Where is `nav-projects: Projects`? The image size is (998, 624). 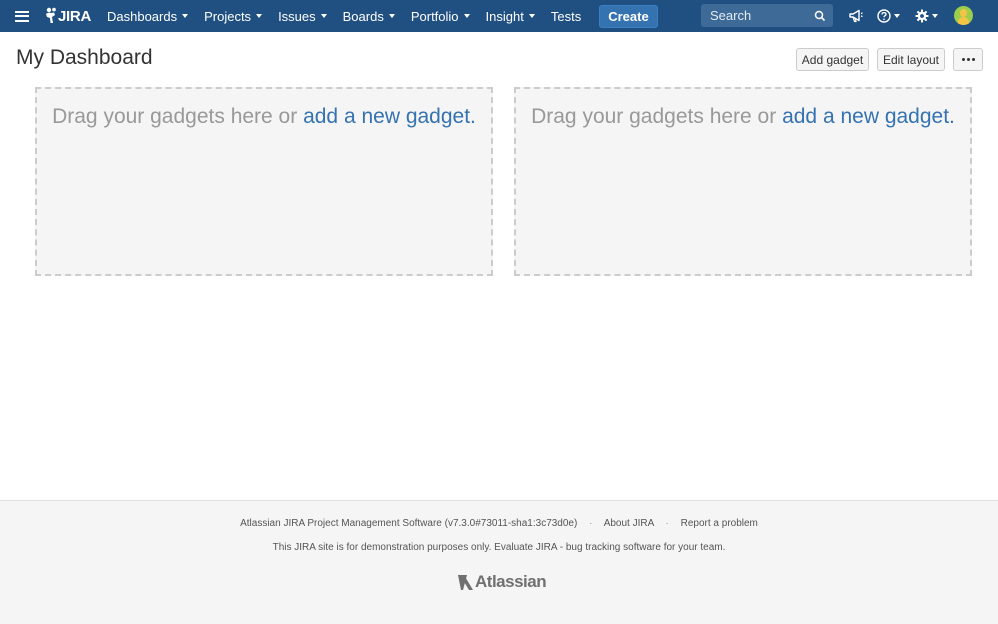 nav-projects: Projects is located at coordinates (233, 16).